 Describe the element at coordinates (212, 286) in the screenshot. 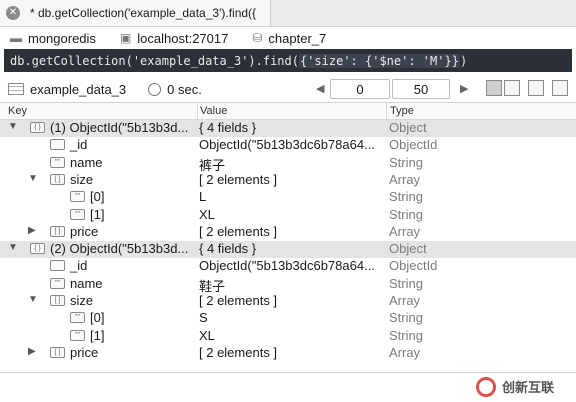

I see `row-value: 鞋子` at that location.